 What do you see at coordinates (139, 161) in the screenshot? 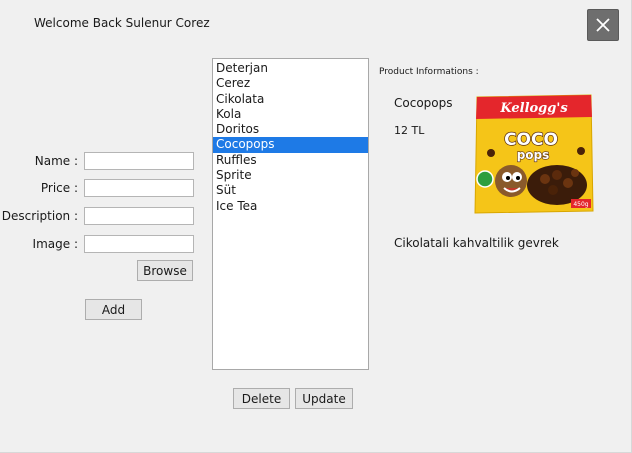
I see `name-input` at bounding box center [139, 161].